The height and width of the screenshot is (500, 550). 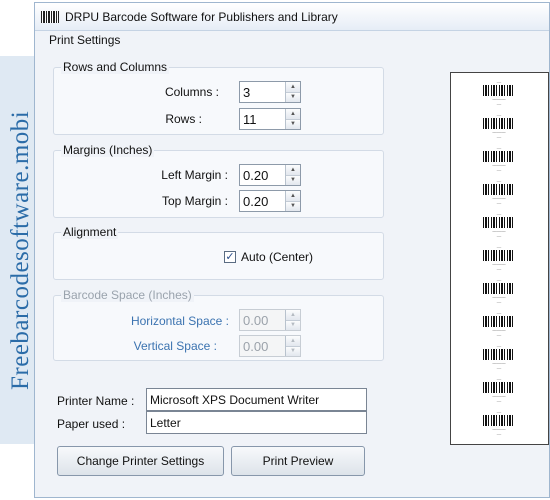 I want to click on vertical-space-up-icon: ▲, so click(x=293, y=341).